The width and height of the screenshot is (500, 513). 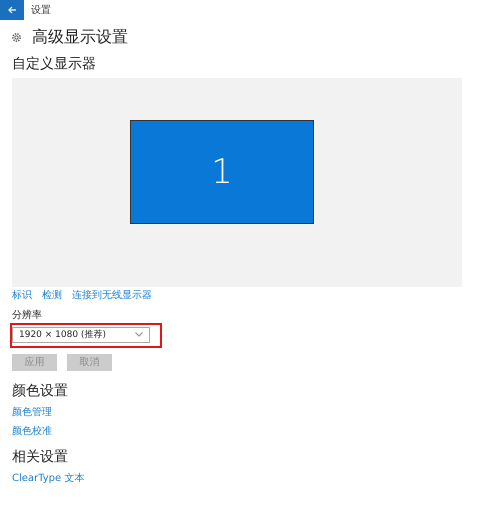 What do you see at coordinates (54, 64) in the screenshot?
I see `section-heading: 自定义显示器` at bounding box center [54, 64].